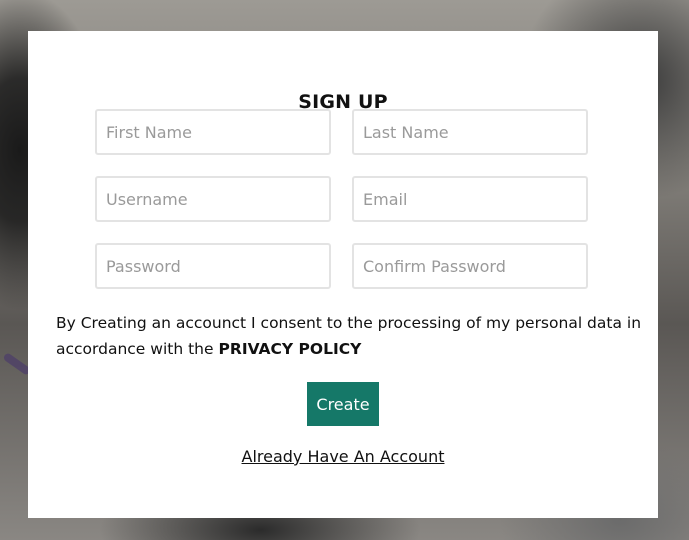 Image resolution: width=689 pixels, height=540 pixels. I want to click on first-name-input, so click(213, 132).